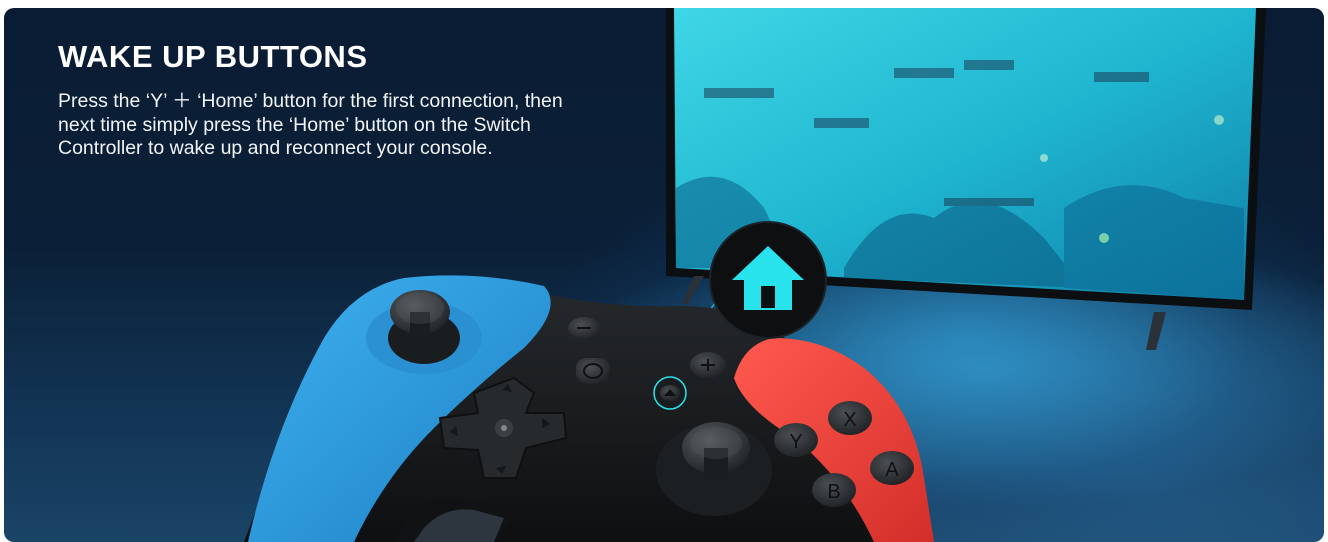  What do you see at coordinates (768, 280) in the screenshot?
I see `home-callout` at bounding box center [768, 280].